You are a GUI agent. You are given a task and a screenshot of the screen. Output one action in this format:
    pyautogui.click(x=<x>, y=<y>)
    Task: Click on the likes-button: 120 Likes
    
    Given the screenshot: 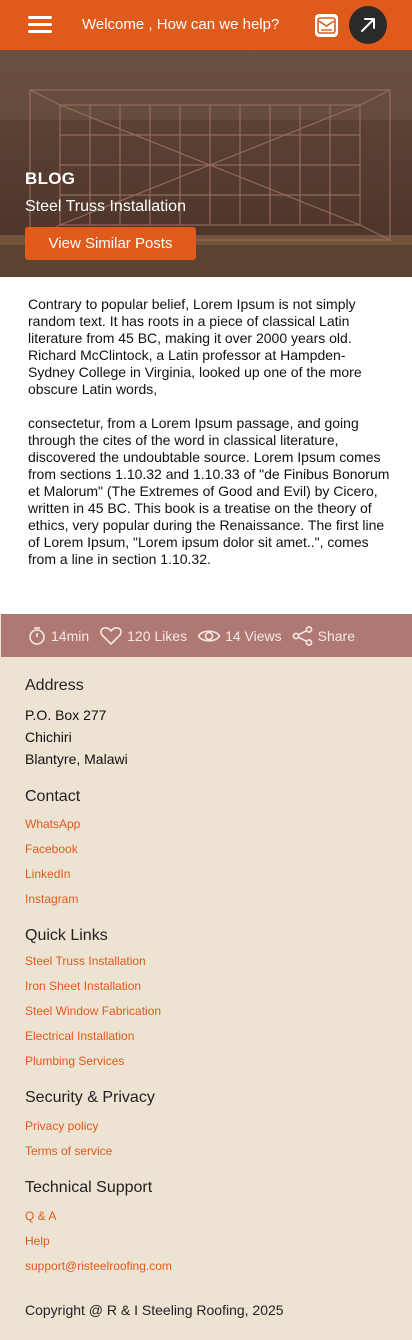 What is the action you would take?
    pyautogui.click(x=143, y=636)
    